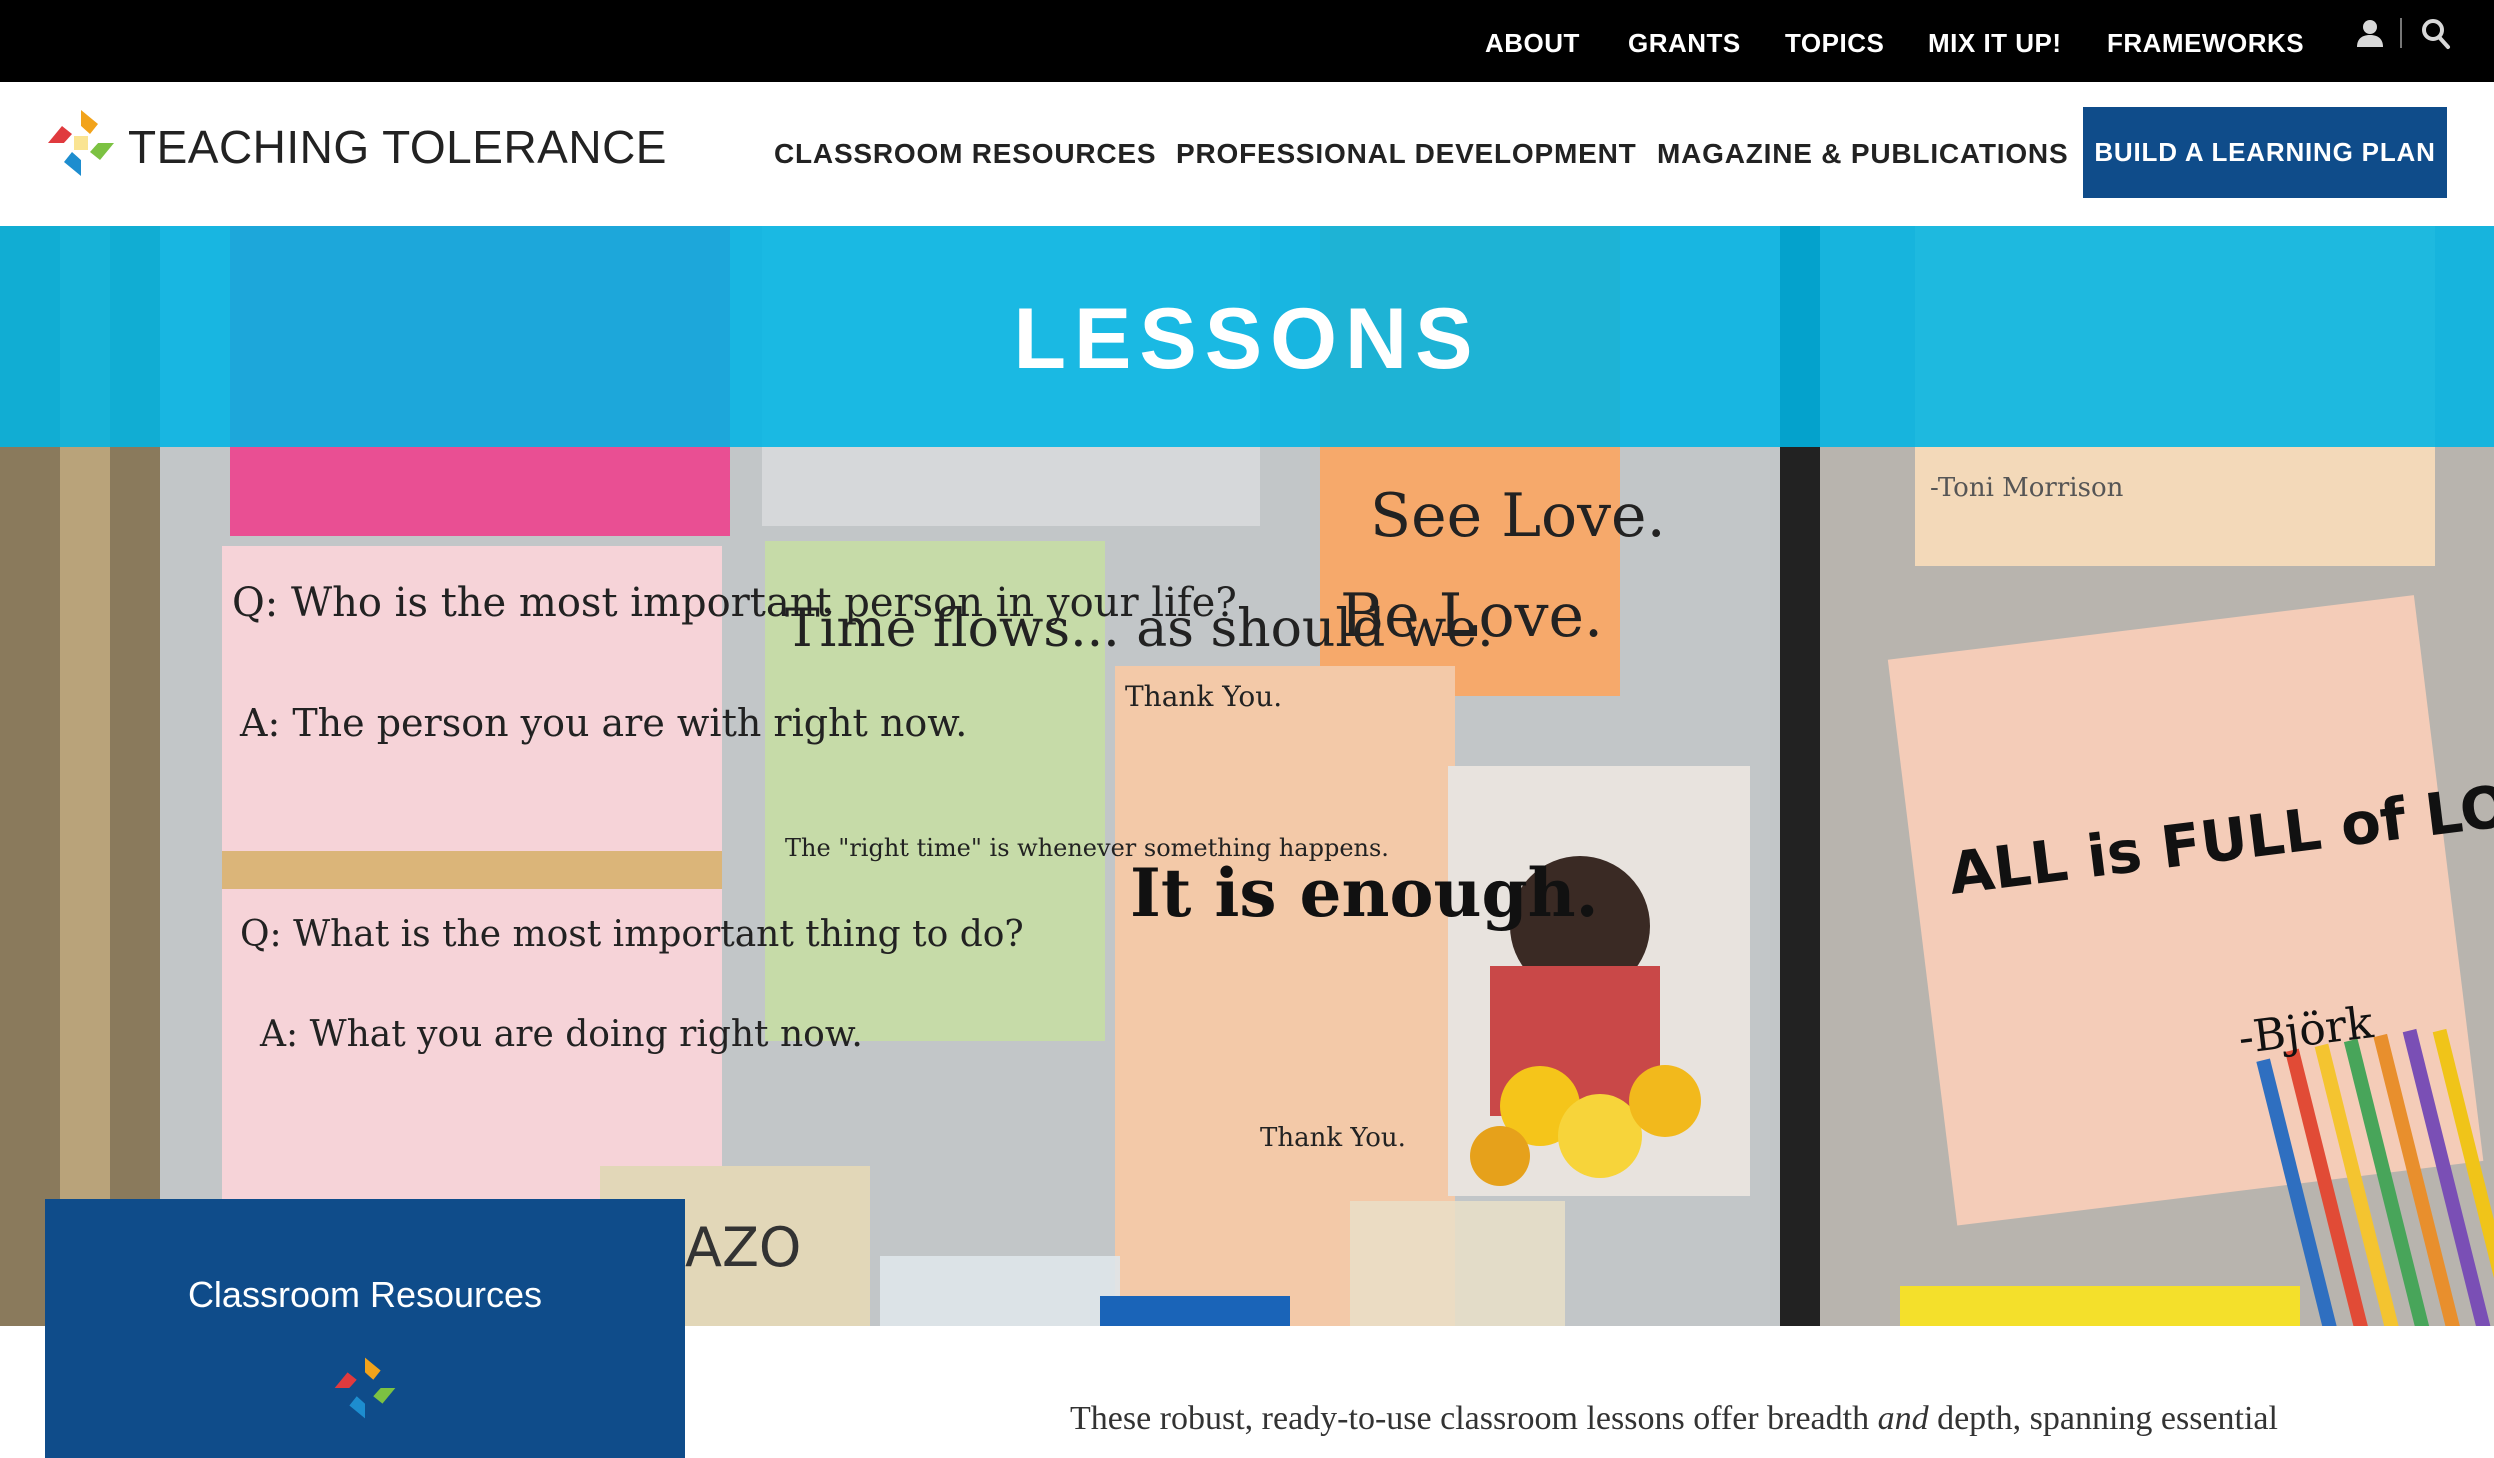 The height and width of the screenshot is (1458, 2494). I want to click on note-answer-2: A: What you are doing right now., so click(561, 1034).